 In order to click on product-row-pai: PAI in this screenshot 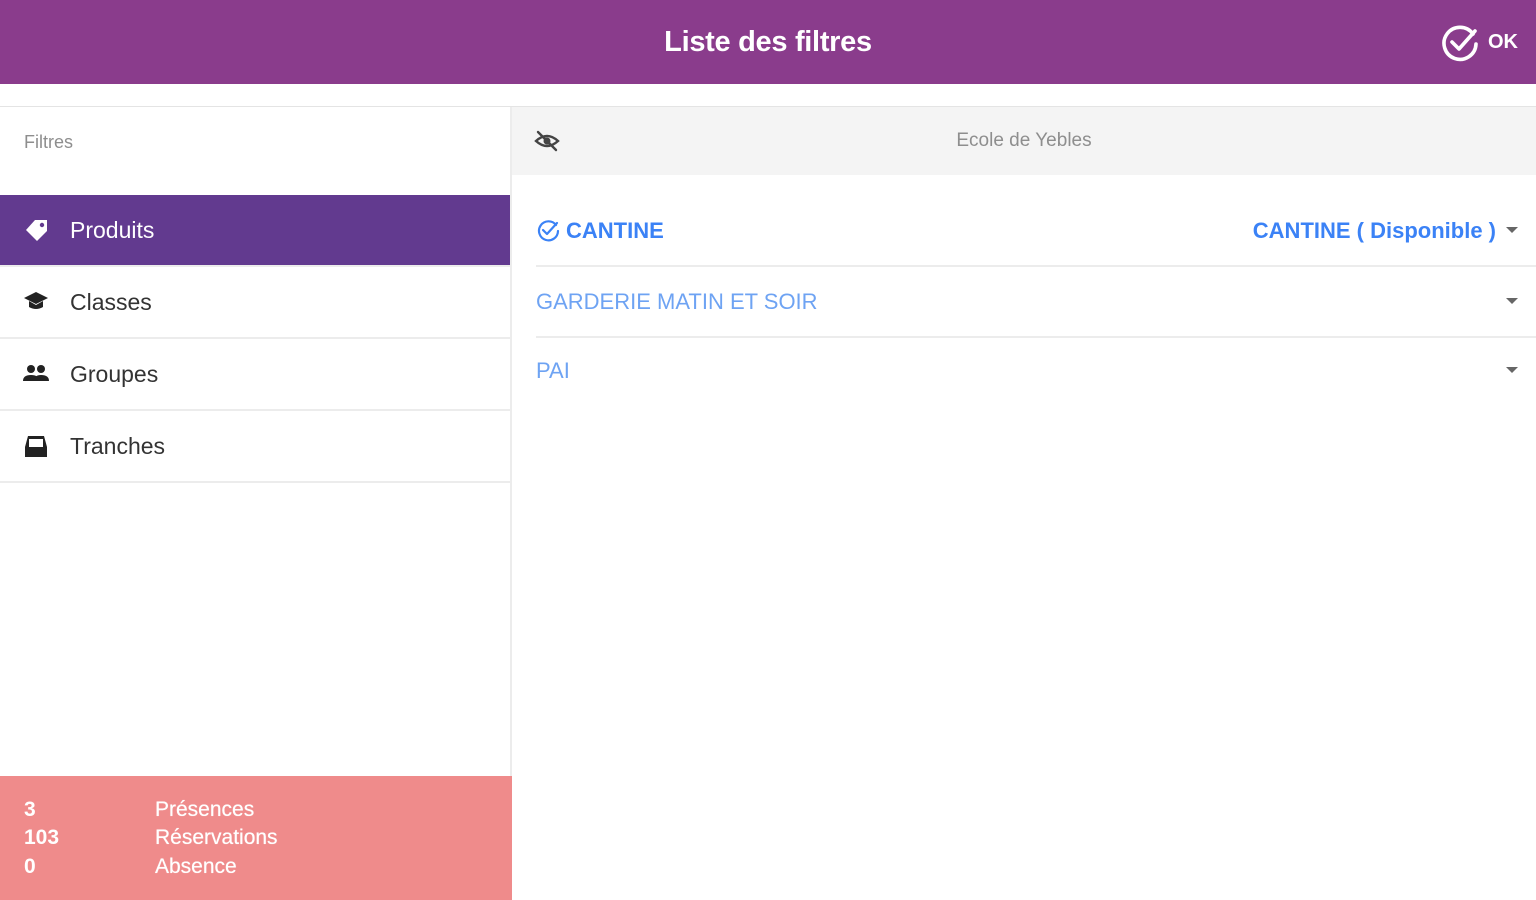, I will do `click(1036, 370)`.